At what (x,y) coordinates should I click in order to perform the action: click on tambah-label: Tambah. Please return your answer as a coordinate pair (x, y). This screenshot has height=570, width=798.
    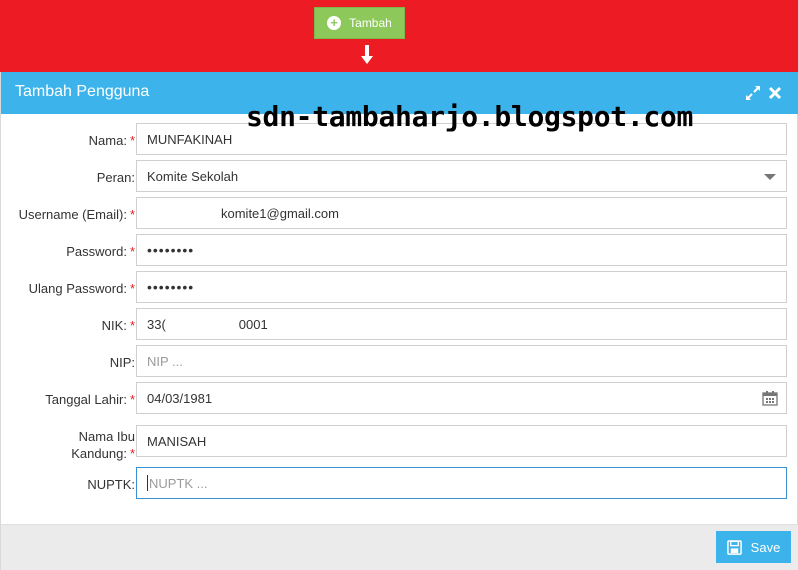
    Looking at the image, I should click on (370, 23).